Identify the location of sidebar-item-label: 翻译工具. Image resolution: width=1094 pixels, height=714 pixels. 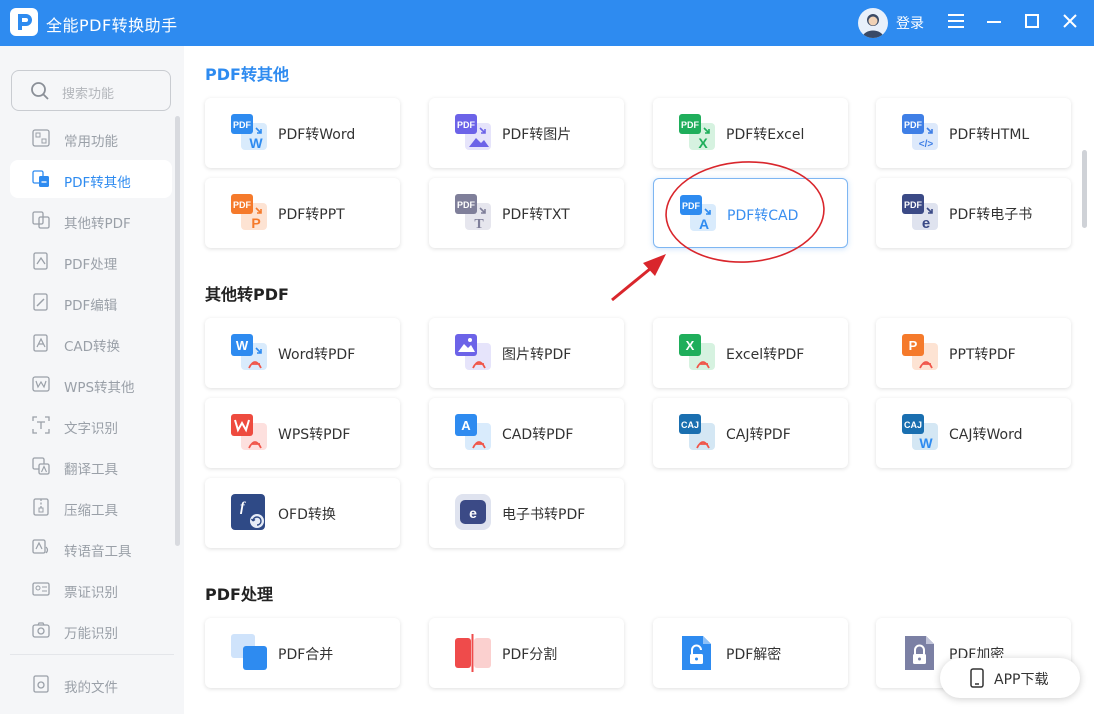
(91, 470).